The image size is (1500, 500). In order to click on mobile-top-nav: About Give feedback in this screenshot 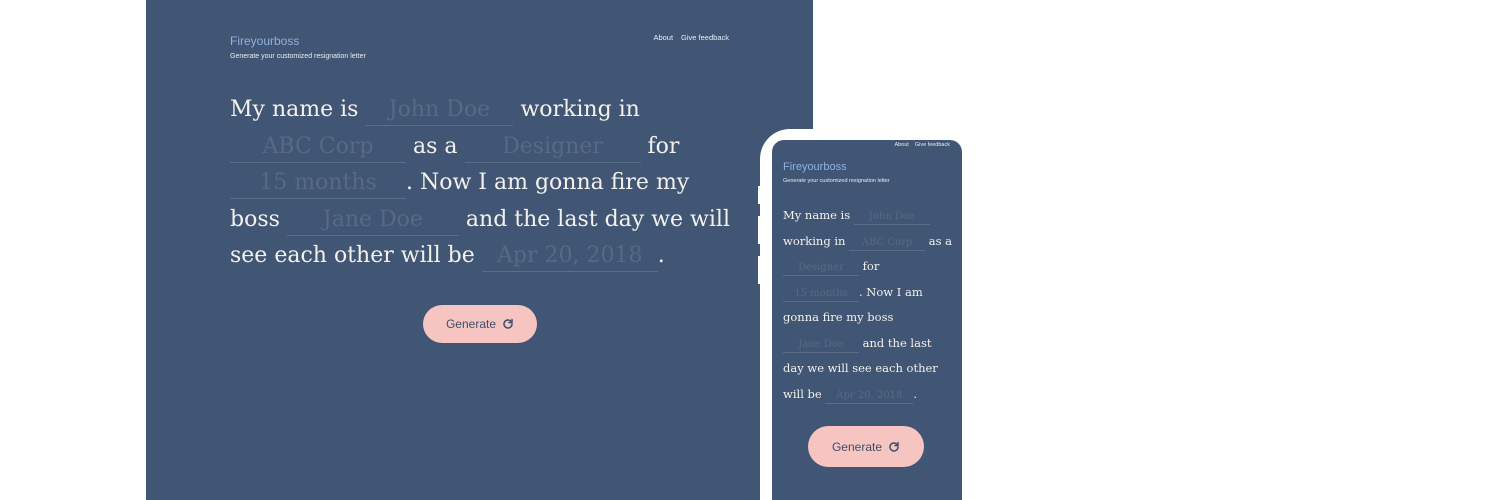, I will do `click(922, 145)`.